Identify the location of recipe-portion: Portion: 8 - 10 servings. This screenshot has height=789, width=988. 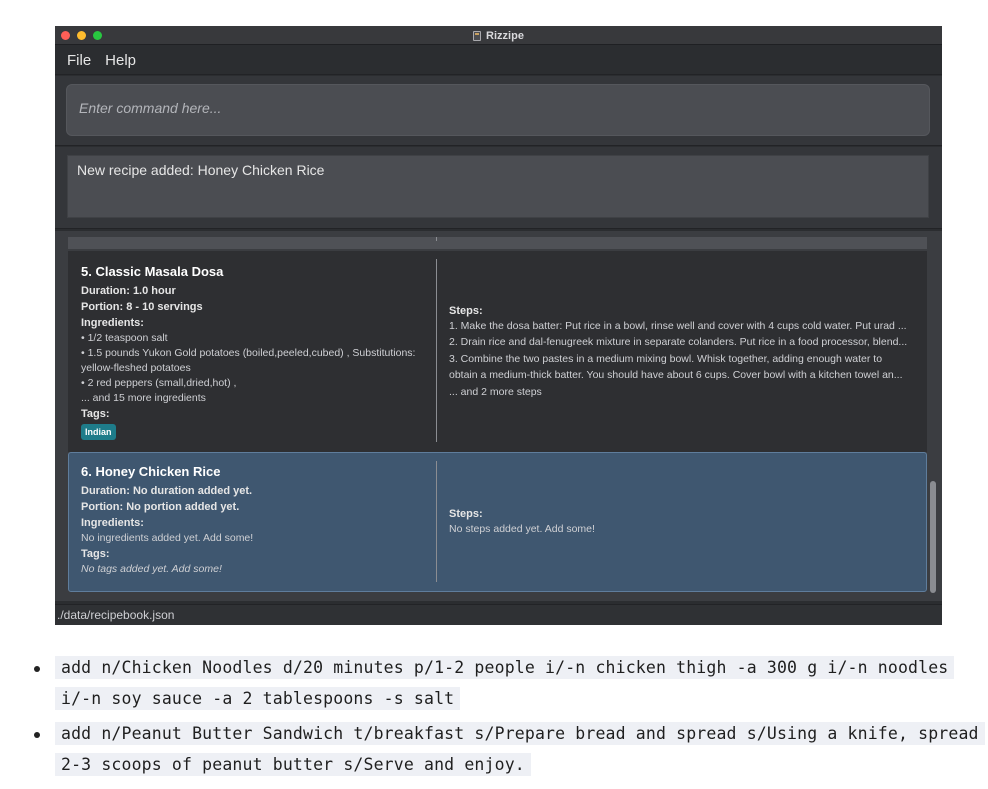
(142, 307).